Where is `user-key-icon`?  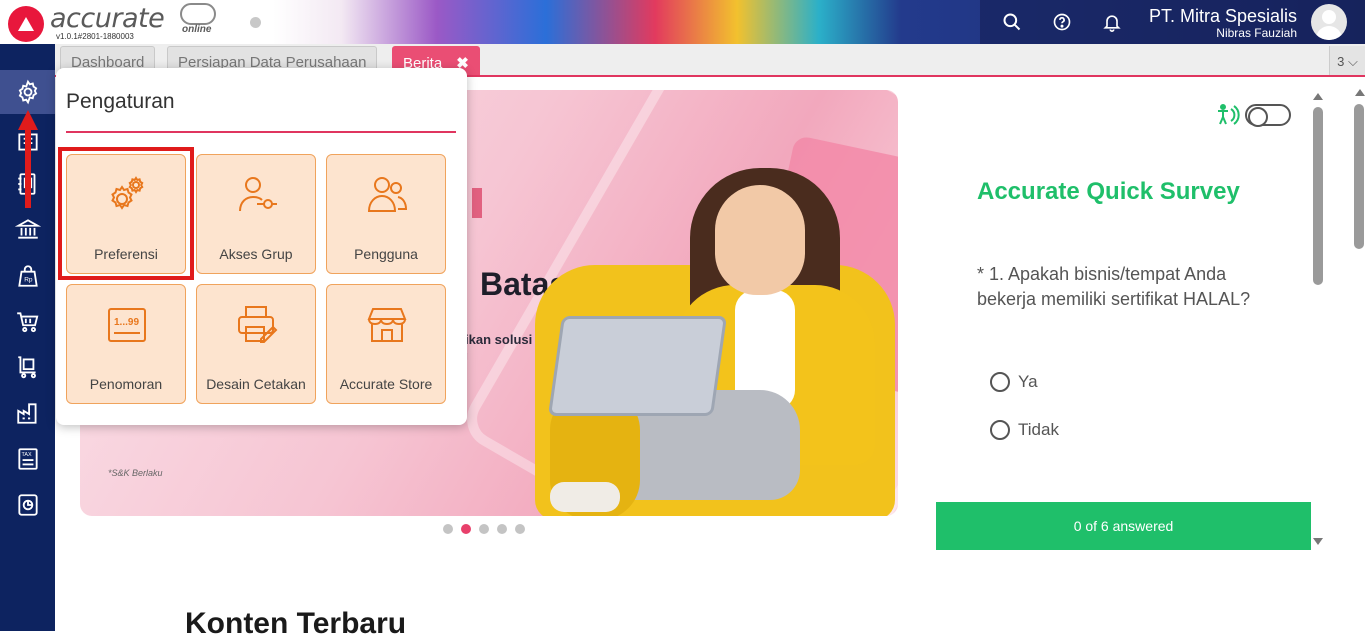
user-key-icon is located at coordinates (258, 194).